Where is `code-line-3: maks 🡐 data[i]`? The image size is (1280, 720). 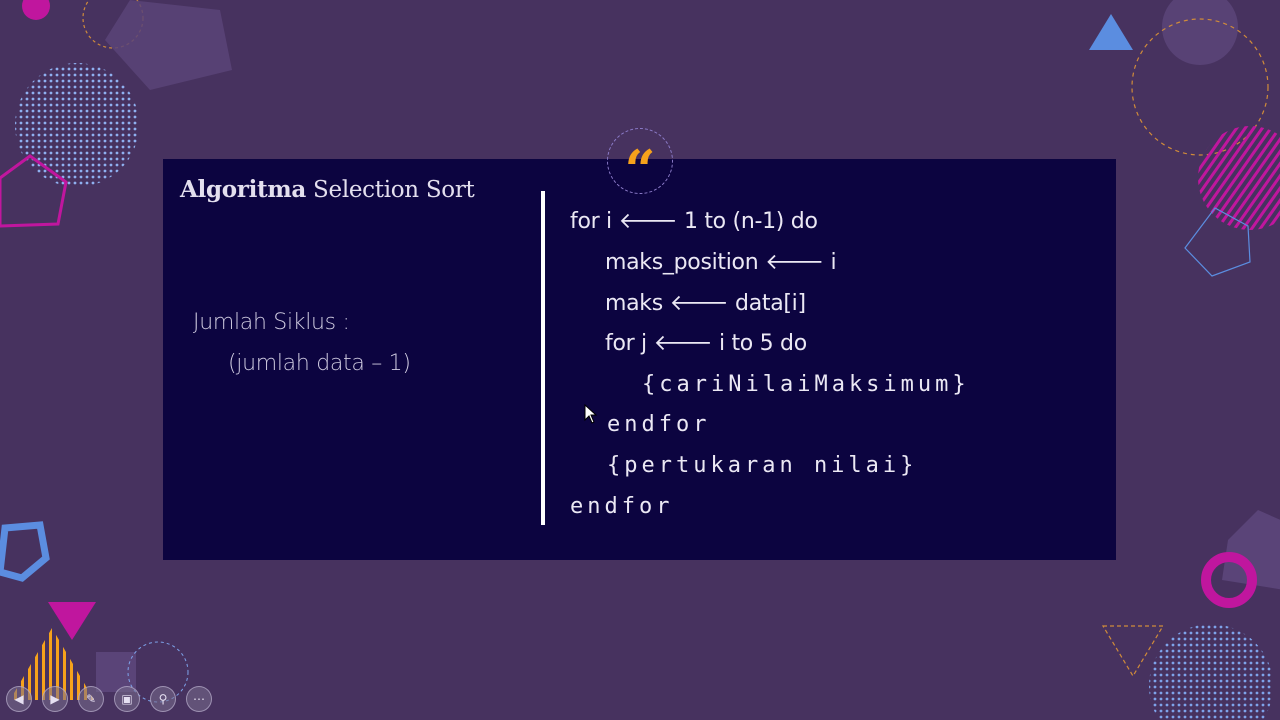 code-line-3: maks 🡐 data[i] is located at coordinates (705, 303).